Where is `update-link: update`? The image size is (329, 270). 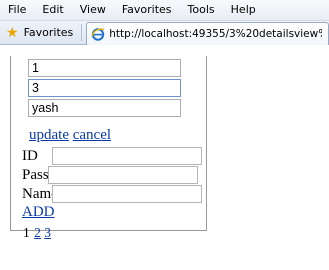
update-link: update is located at coordinates (49, 135).